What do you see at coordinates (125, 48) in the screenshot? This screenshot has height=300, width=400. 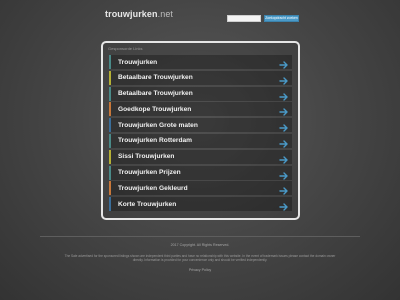 I see `panel-heading: Gesponsorde Links` at bounding box center [125, 48].